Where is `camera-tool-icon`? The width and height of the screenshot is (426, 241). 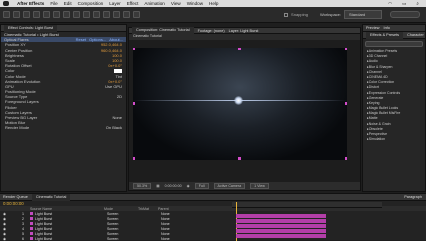 camera-tool-icon is located at coordinates (46, 14).